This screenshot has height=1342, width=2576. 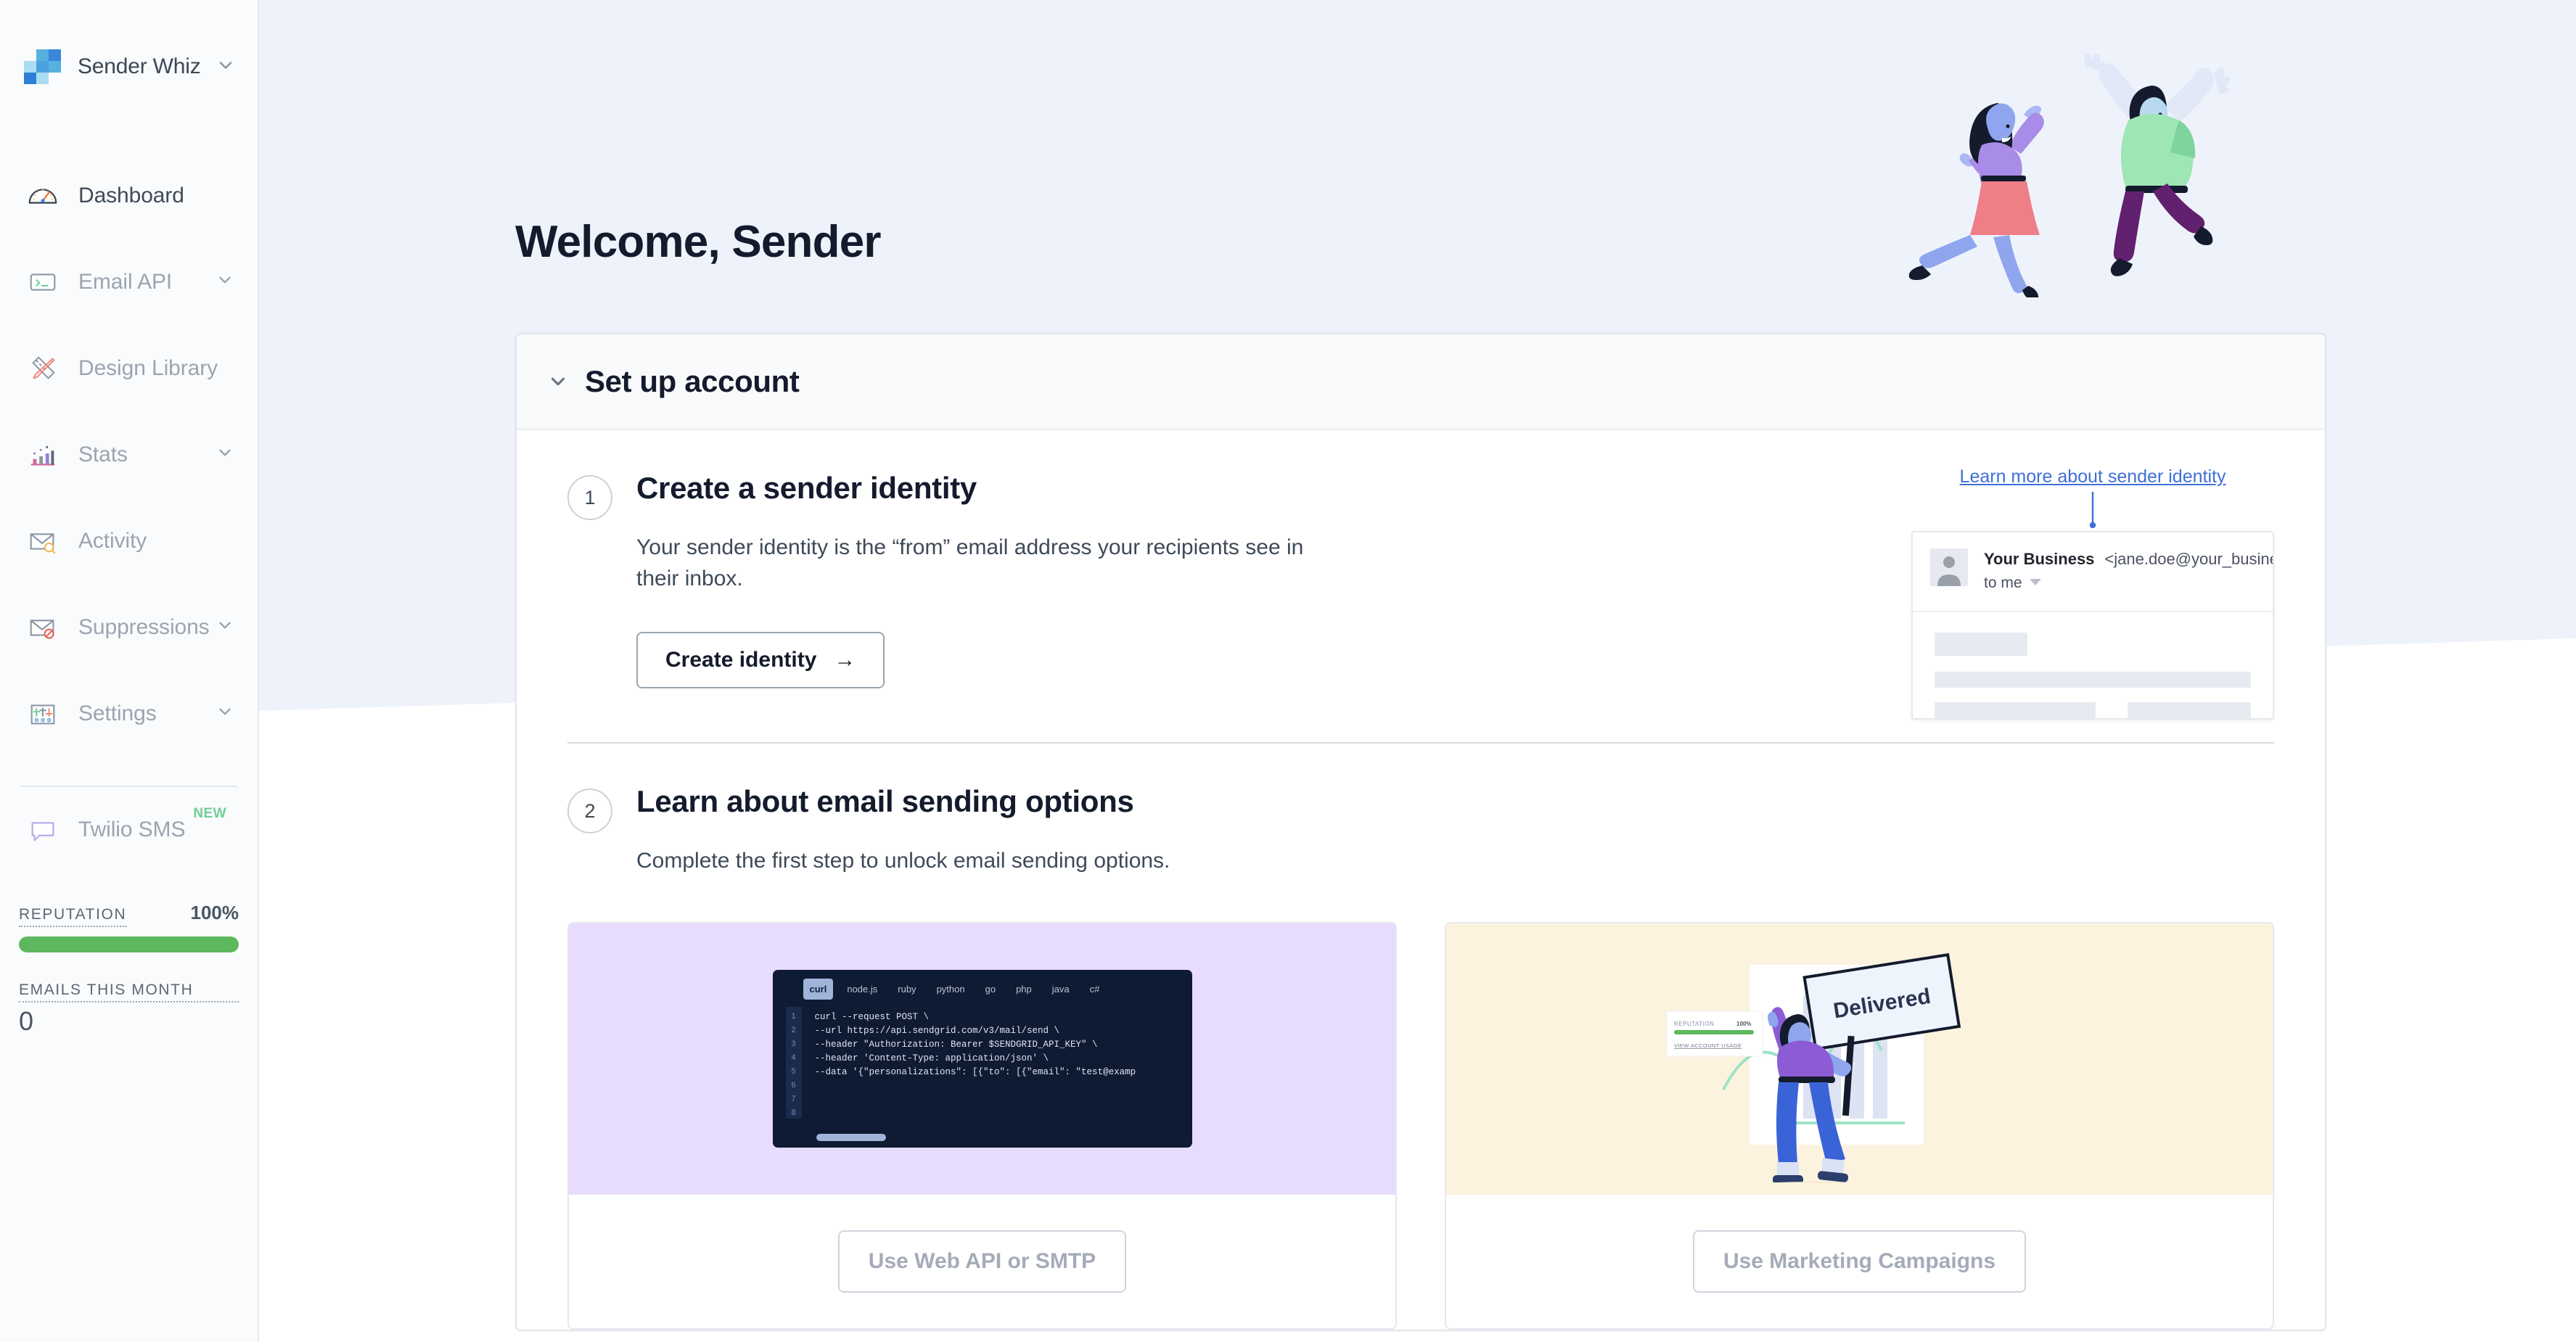 I want to click on sender-email-address: <jane.doe@your_business.com>, so click(x=2189, y=559).